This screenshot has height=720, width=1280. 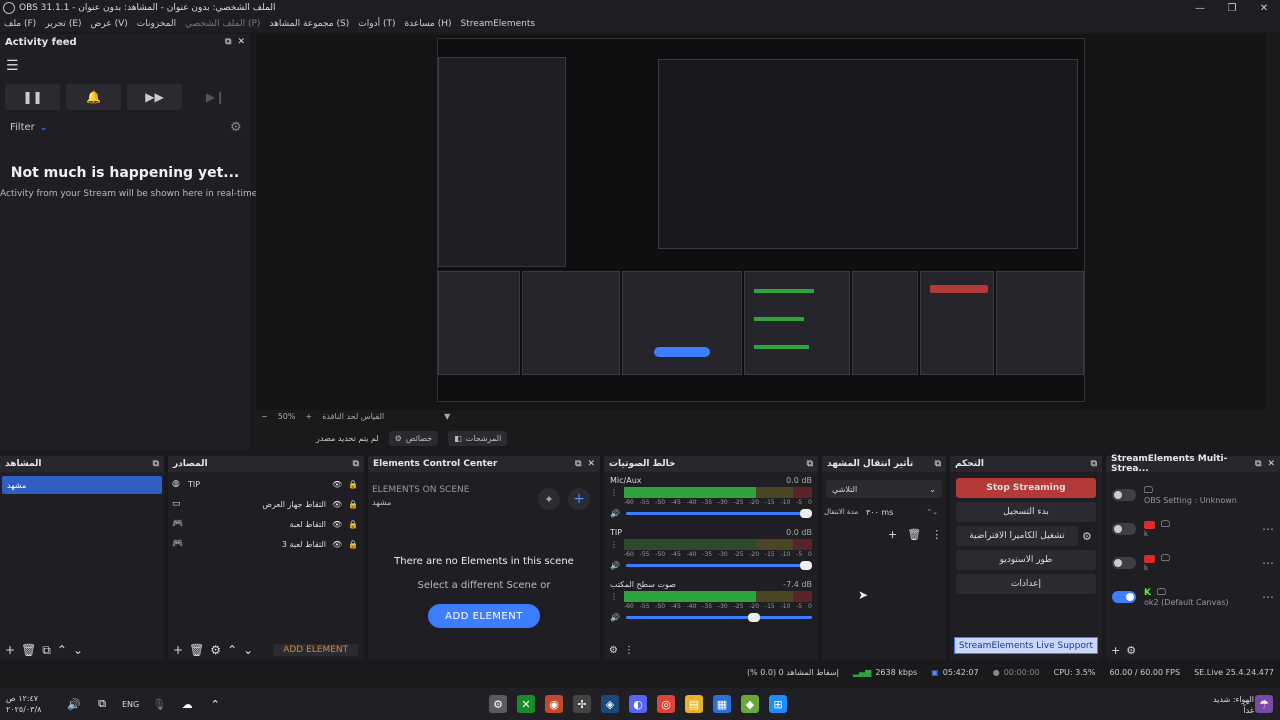 I want to click on duration-input: ٣٠٠ ms ⌃⌄, so click(x=902, y=512).